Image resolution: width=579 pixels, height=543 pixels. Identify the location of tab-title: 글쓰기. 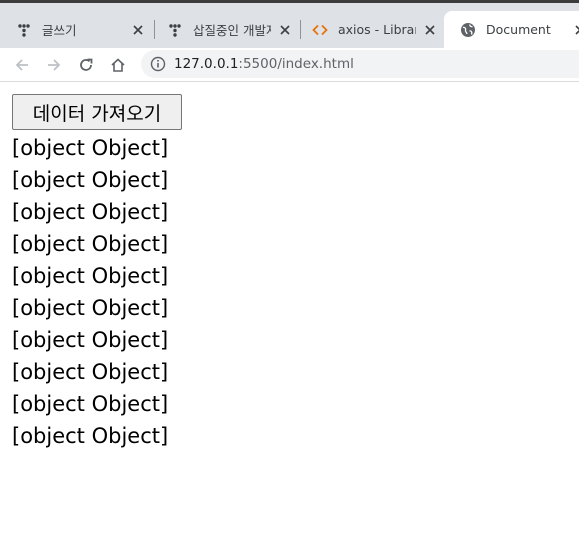
(59, 30).